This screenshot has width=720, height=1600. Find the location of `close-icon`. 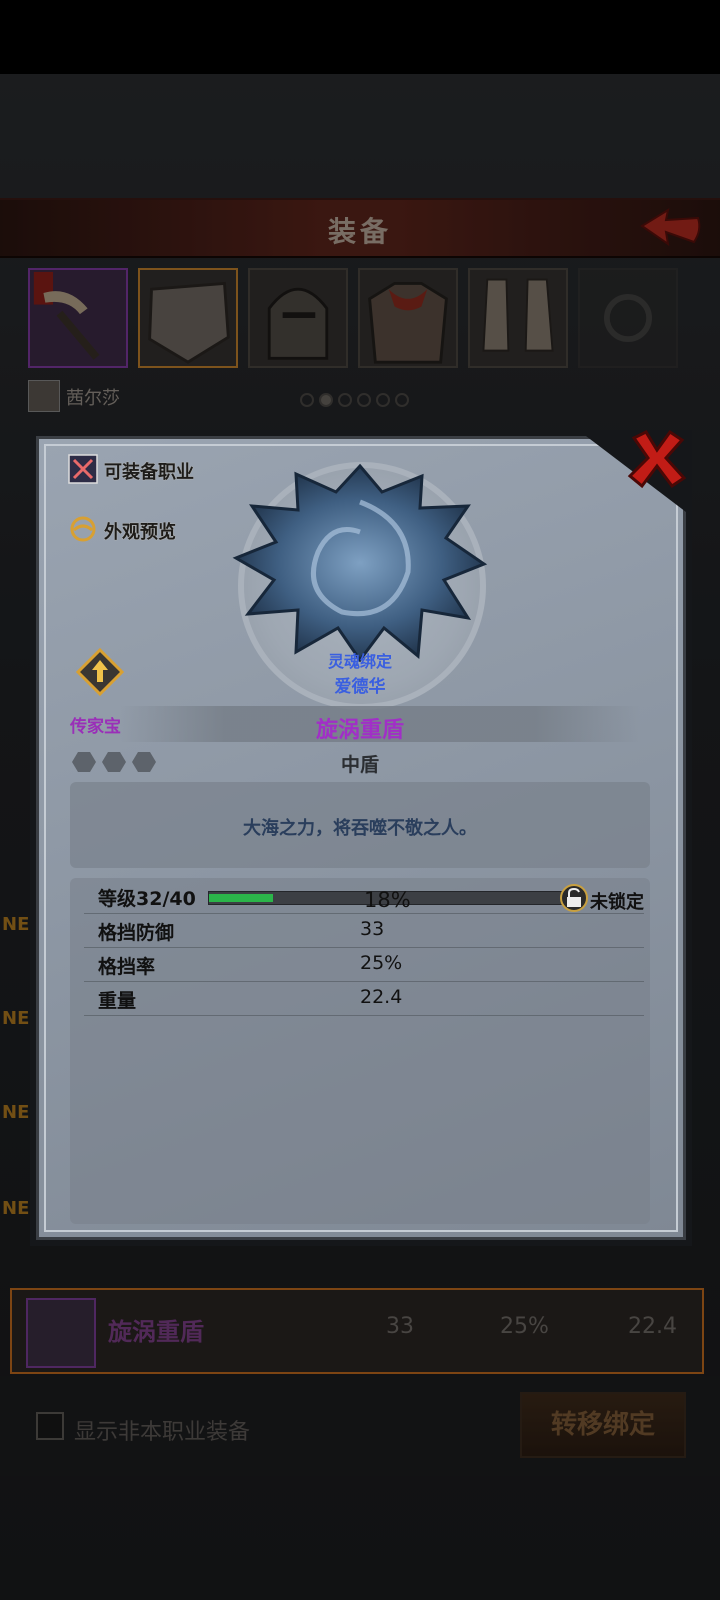

close-icon is located at coordinates (657, 459).